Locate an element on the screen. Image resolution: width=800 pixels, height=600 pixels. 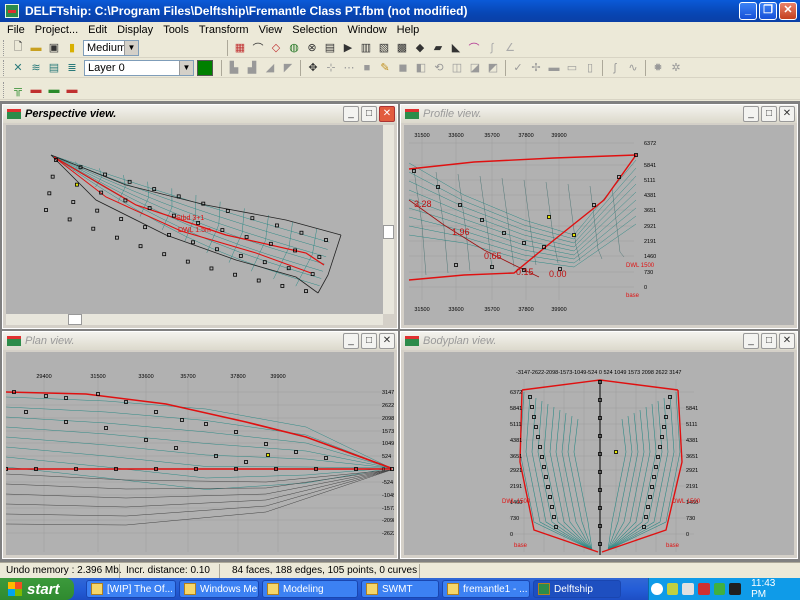
dissolve-icon: ▬ is located at coordinates (554, 68).